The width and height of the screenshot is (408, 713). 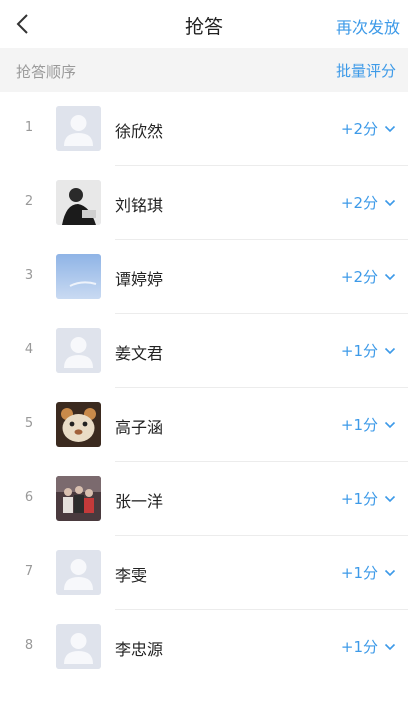 What do you see at coordinates (29, 571) in the screenshot?
I see `rank-number: 7` at bounding box center [29, 571].